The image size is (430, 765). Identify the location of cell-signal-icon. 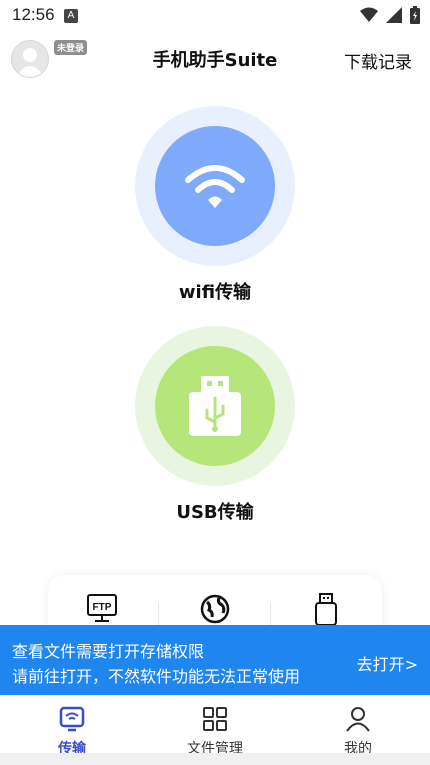
(394, 15).